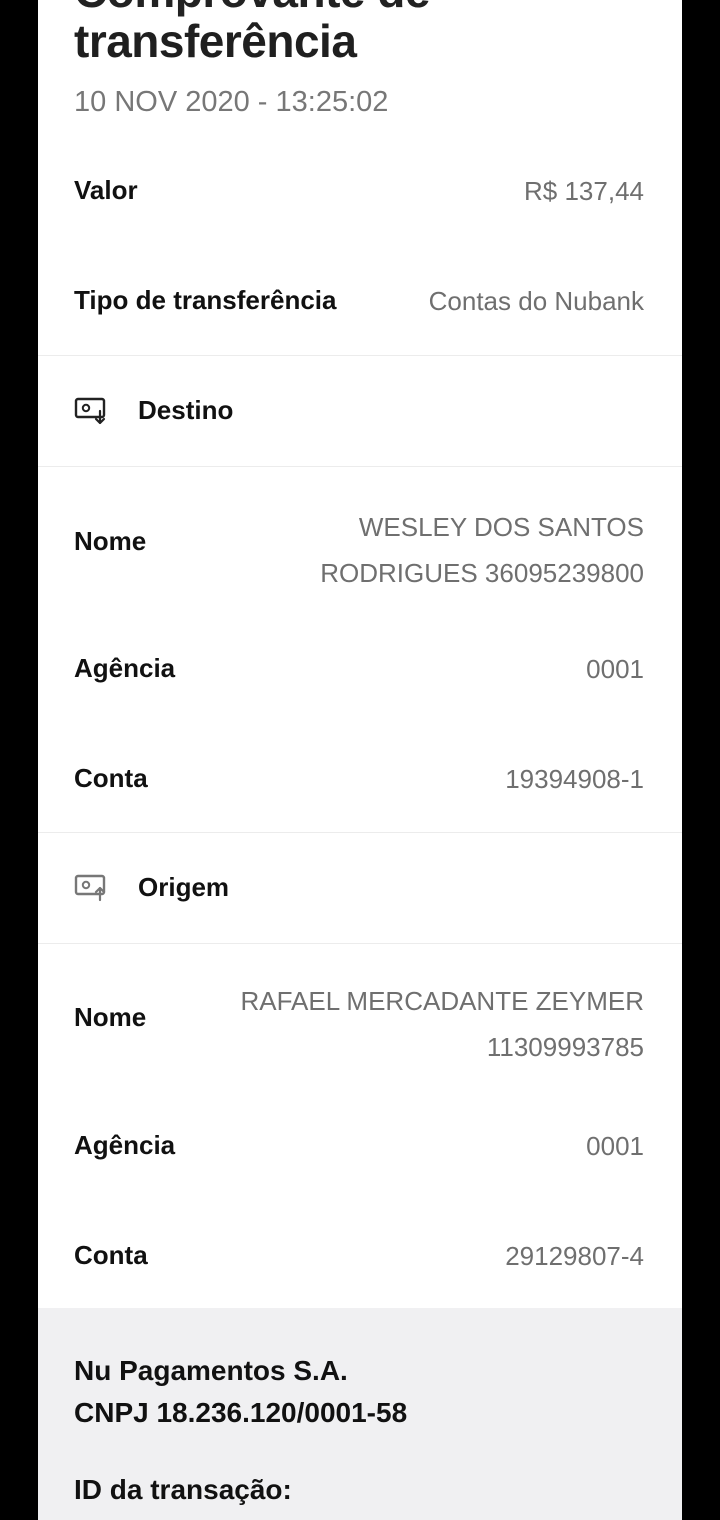 This screenshot has width=720, height=1520. Describe the element at coordinates (482, 550) in the screenshot. I see `destination-name-value: WESLEY DOS SANTOS RODRIGUES 36095239800` at that location.